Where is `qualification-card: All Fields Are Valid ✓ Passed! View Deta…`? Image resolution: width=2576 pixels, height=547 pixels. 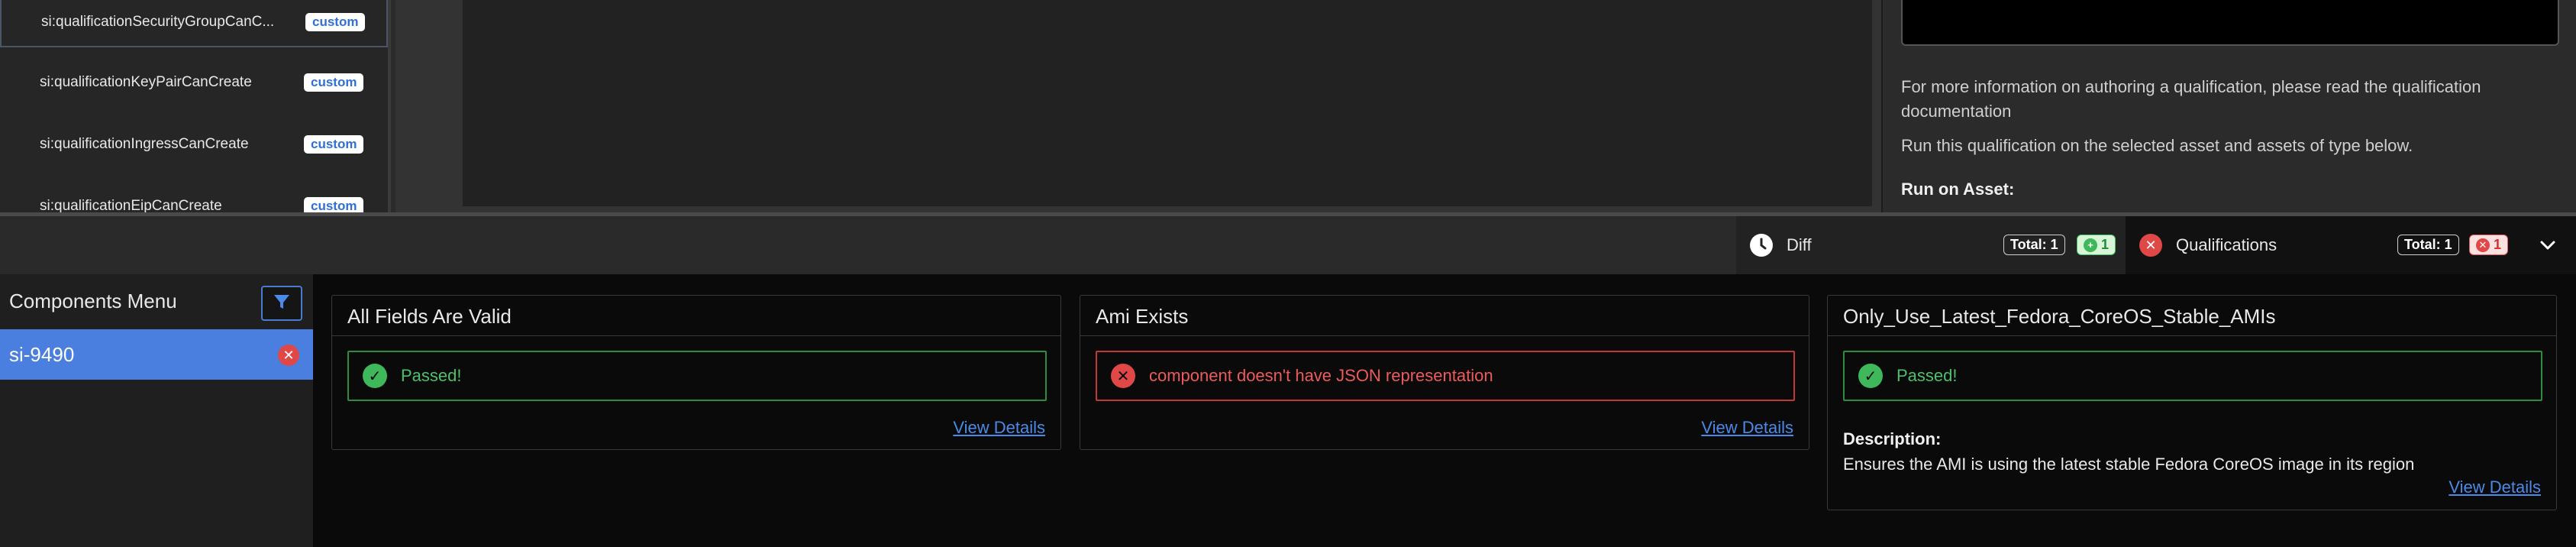 qualification-card: All Fields Are Valid ✓ Passed! View Deta… is located at coordinates (696, 372).